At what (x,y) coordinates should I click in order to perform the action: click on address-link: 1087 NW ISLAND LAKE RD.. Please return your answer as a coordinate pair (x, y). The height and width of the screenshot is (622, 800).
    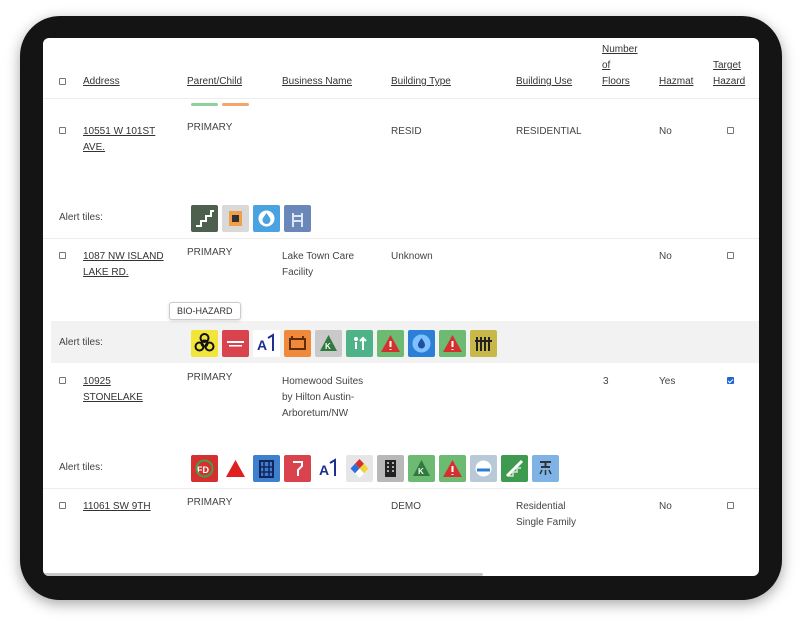
    Looking at the image, I should click on (123, 265).